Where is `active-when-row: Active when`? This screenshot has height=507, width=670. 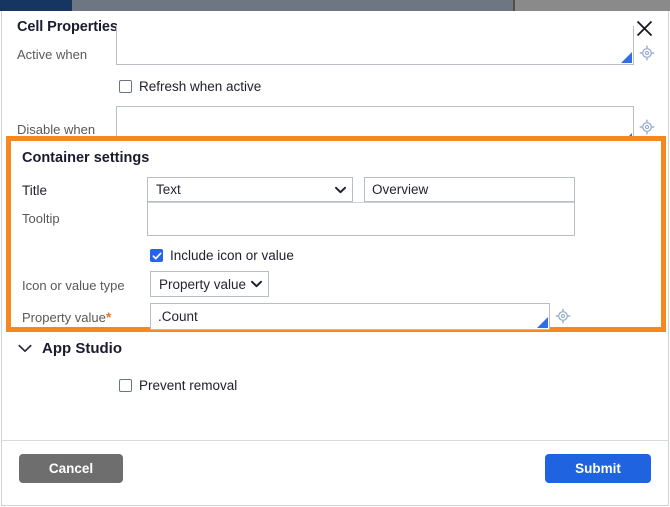 active-when-row: Active when is located at coordinates (335, 46).